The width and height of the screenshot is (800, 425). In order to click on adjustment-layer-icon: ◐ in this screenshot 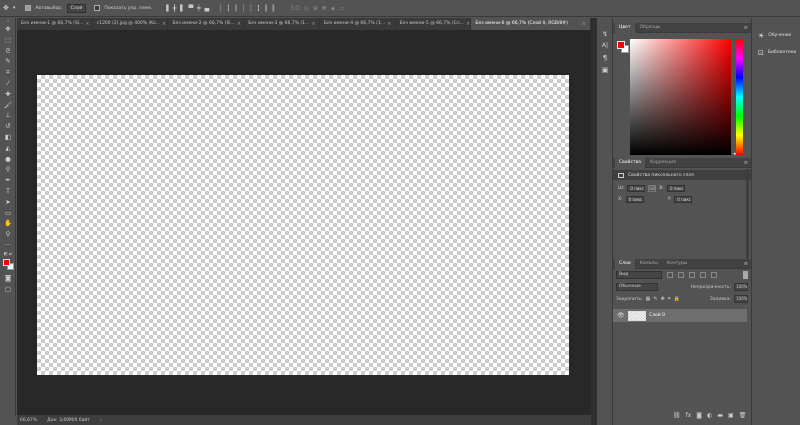, I will do `click(709, 415)`.